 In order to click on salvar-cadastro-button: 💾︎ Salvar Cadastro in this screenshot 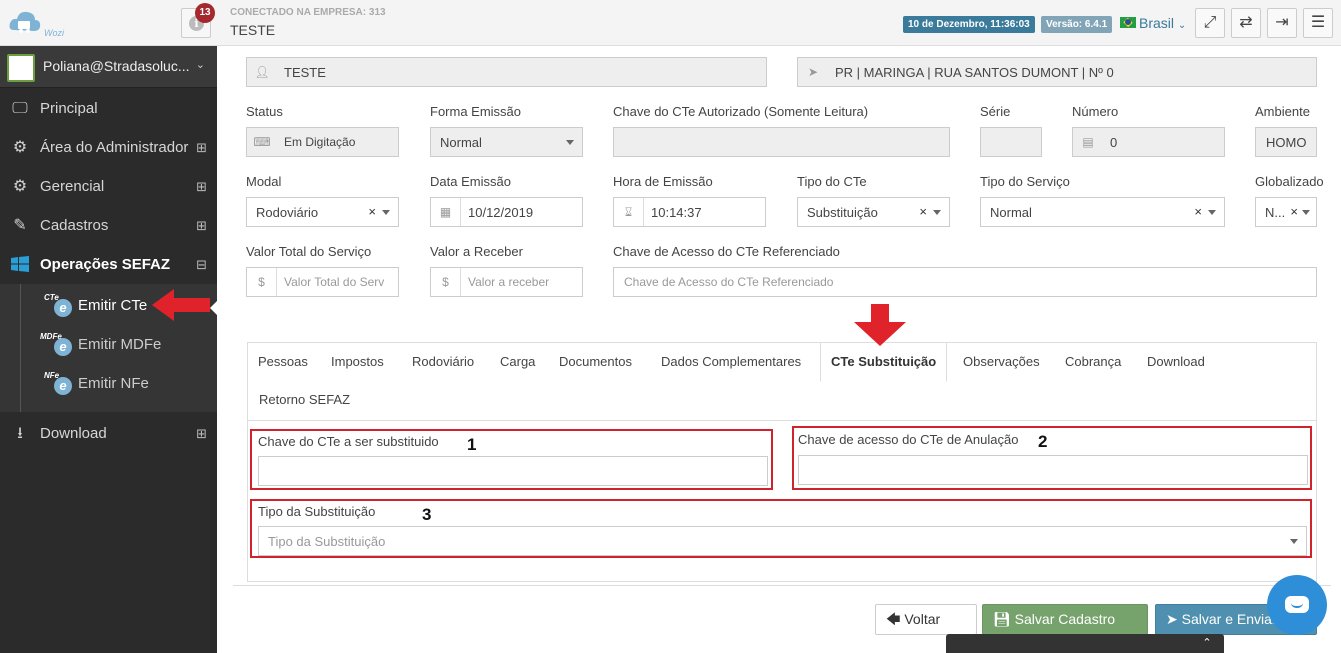, I will do `click(1065, 619)`.